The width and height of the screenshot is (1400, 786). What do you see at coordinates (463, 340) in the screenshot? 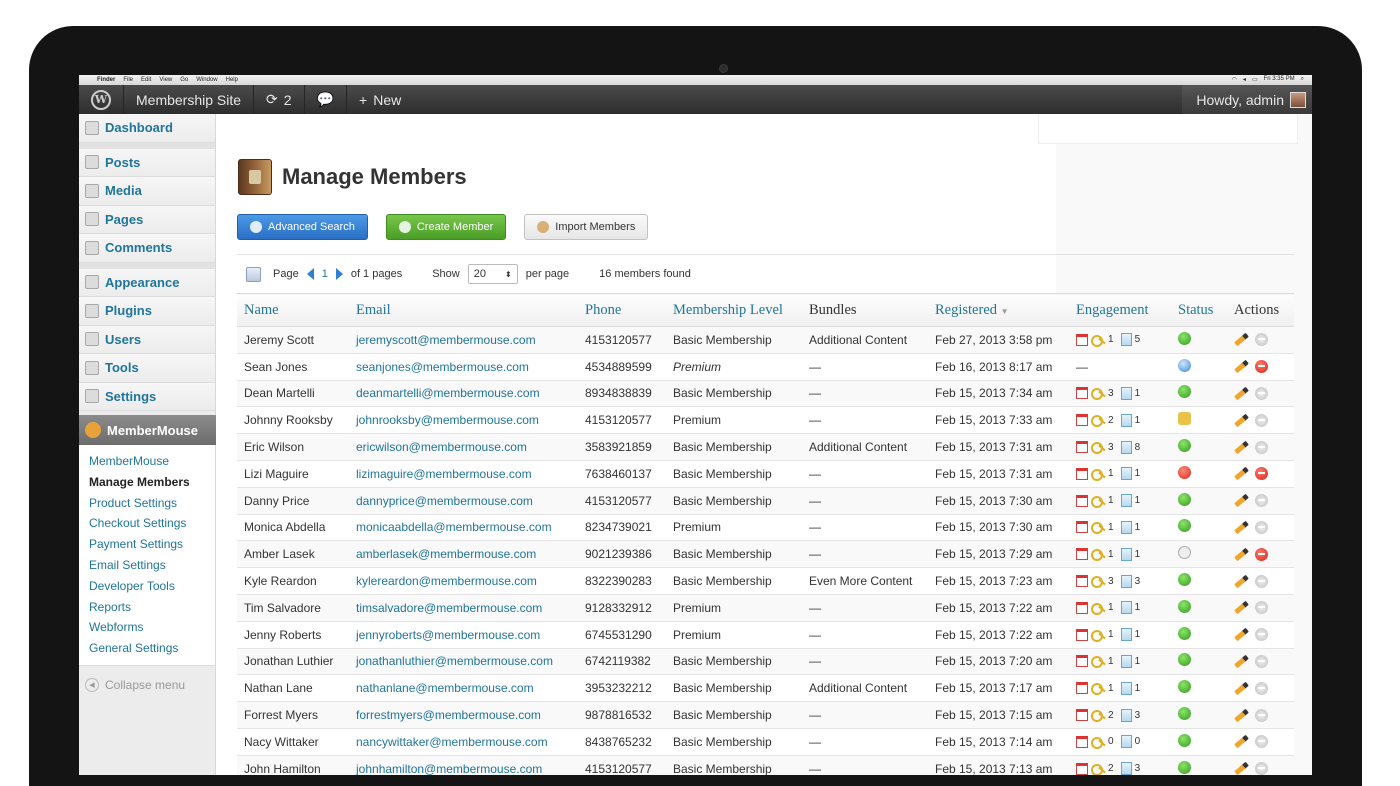
I see `member-email-link: jeremyscott@membermouse.com` at bounding box center [463, 340].